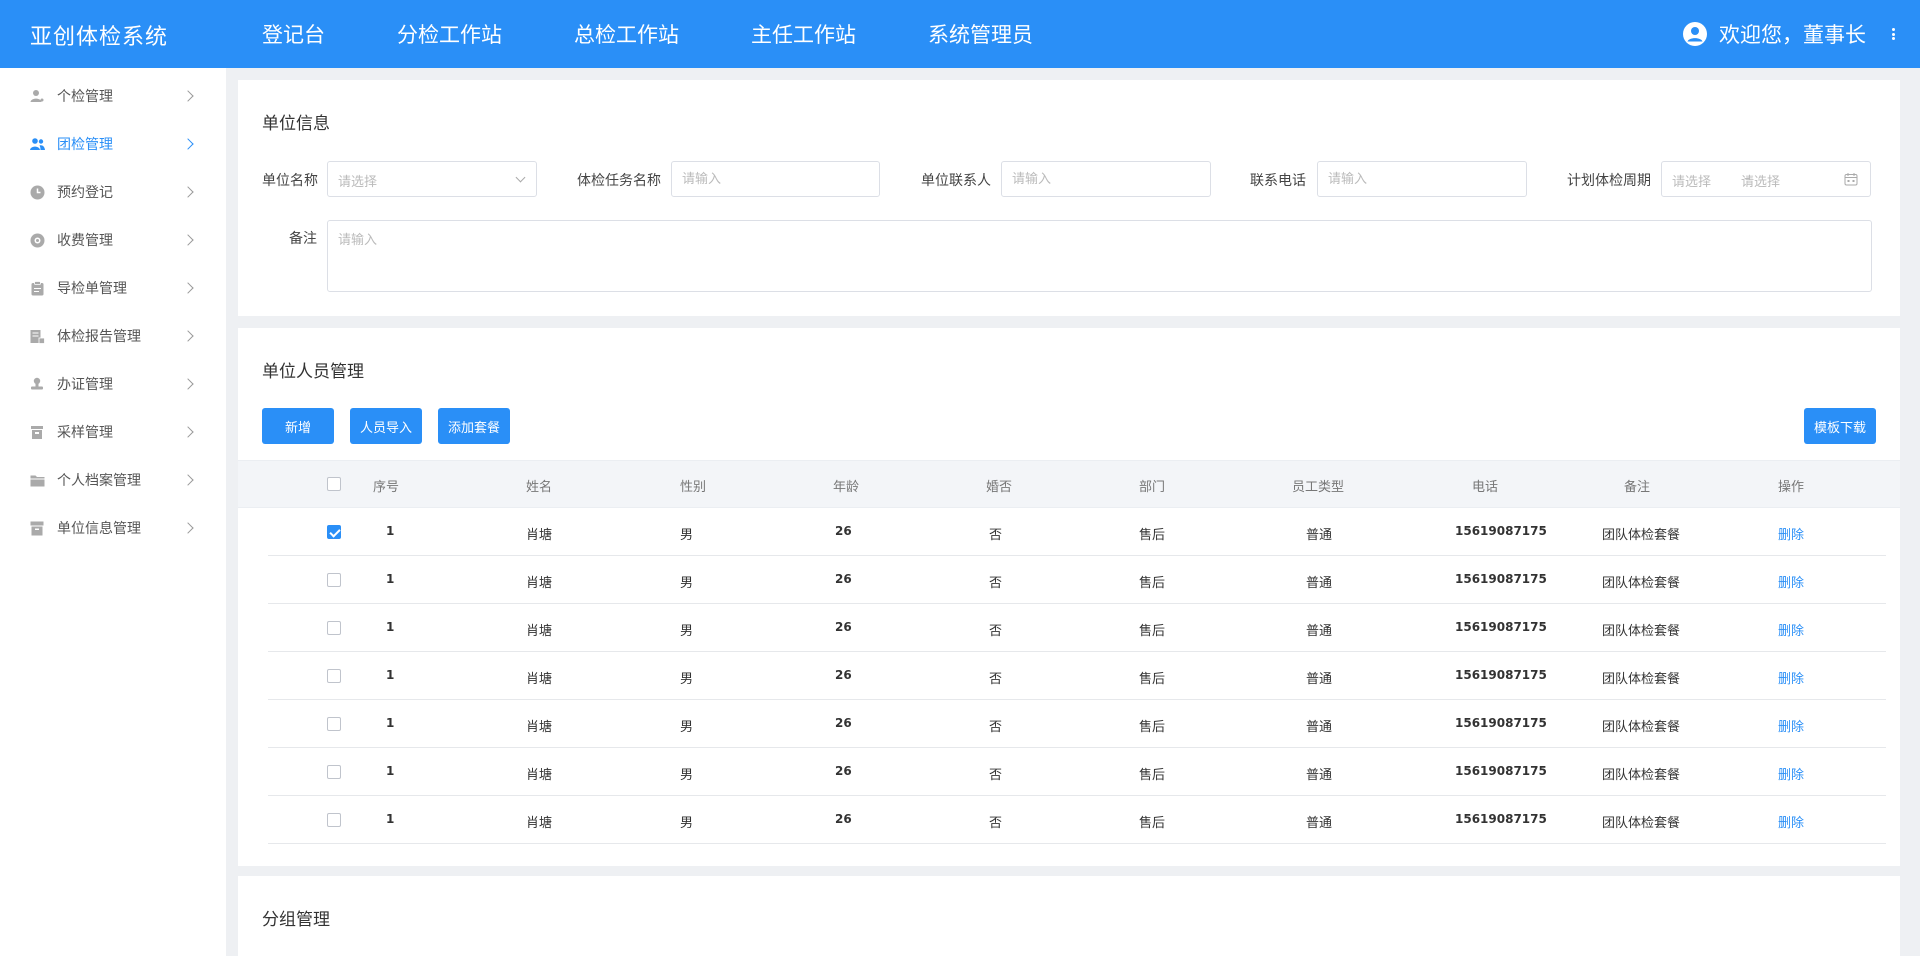 This screenshot has height=956, width=1920. I want to click on sidebar-item: 收费管理, so click(113, 240).